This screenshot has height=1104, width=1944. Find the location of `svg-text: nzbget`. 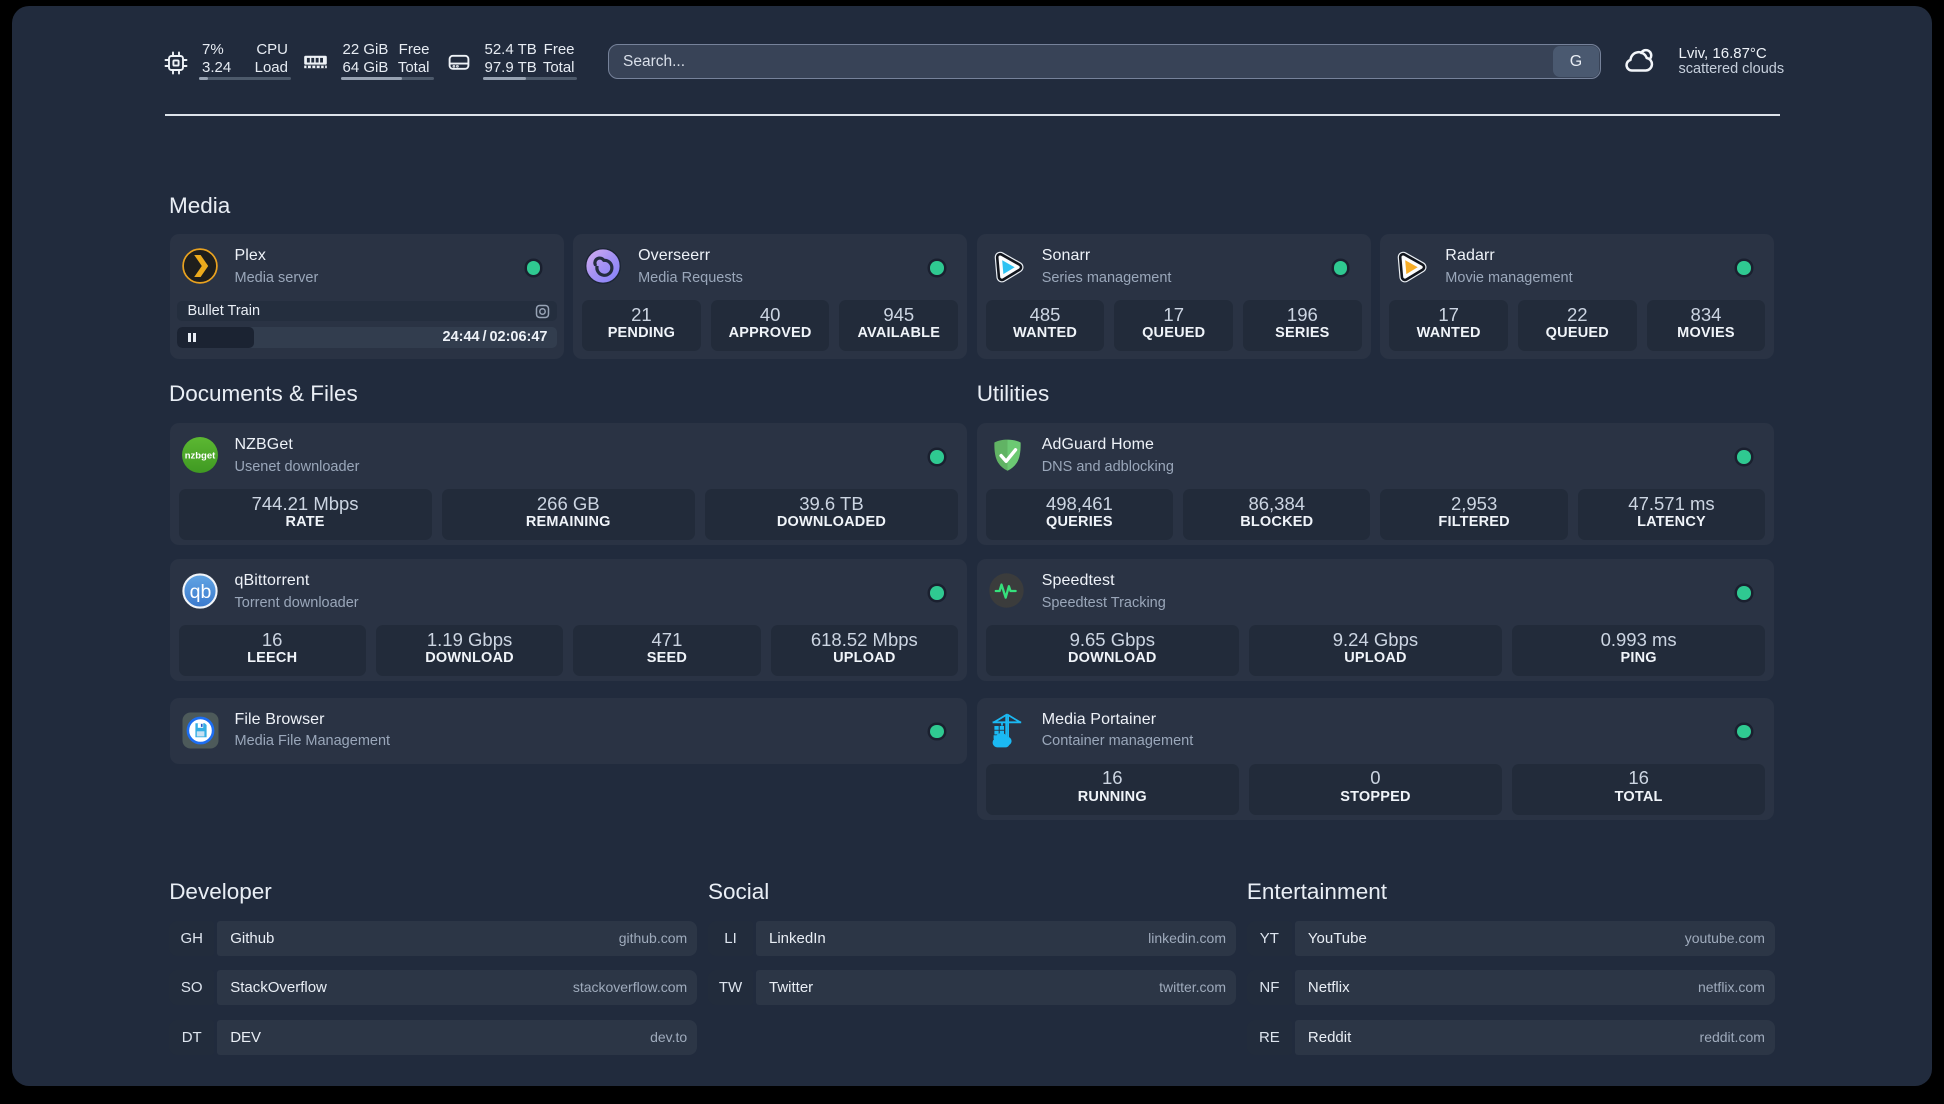

svg-text: nzbget is located at coordinates (199, 456).